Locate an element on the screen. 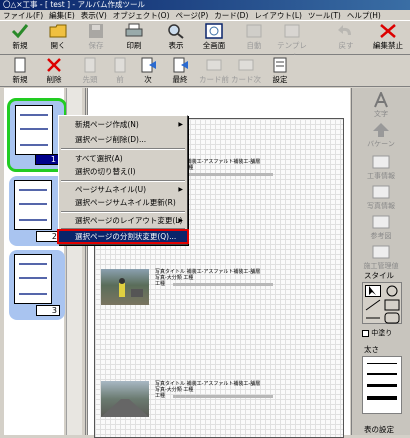 The width and height of the screenshot is (410, 438). menu-tools: ツール(T) is located at coordinates (324, 15).